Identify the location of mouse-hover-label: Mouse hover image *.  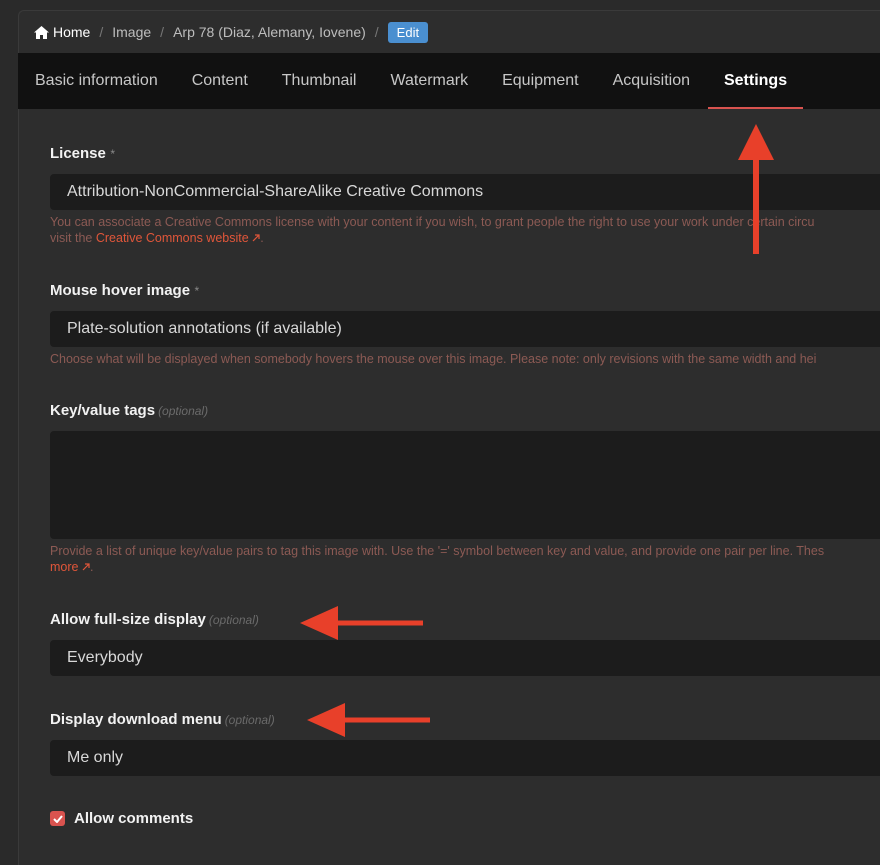
(124, 290).